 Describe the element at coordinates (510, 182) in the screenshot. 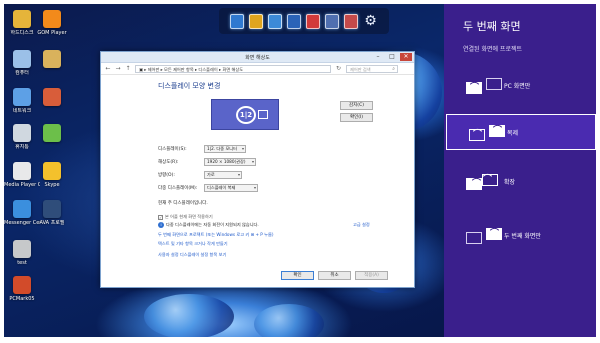

I see `option-label: 확장` at that location.